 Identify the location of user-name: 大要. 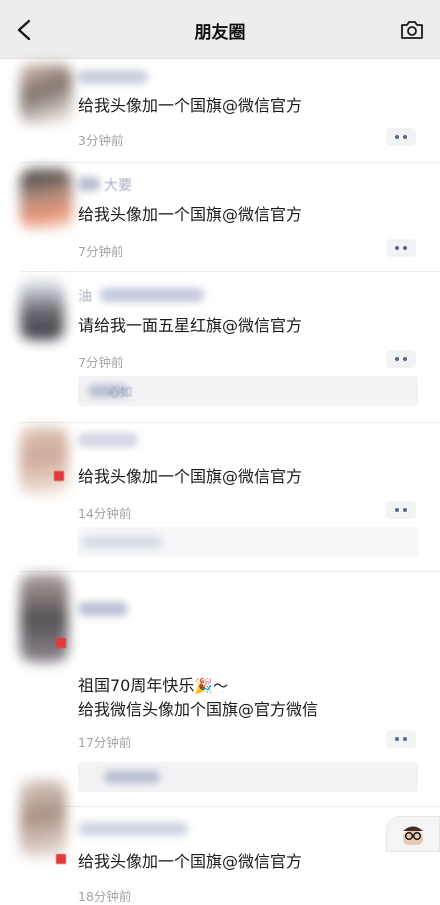
(118, 185).